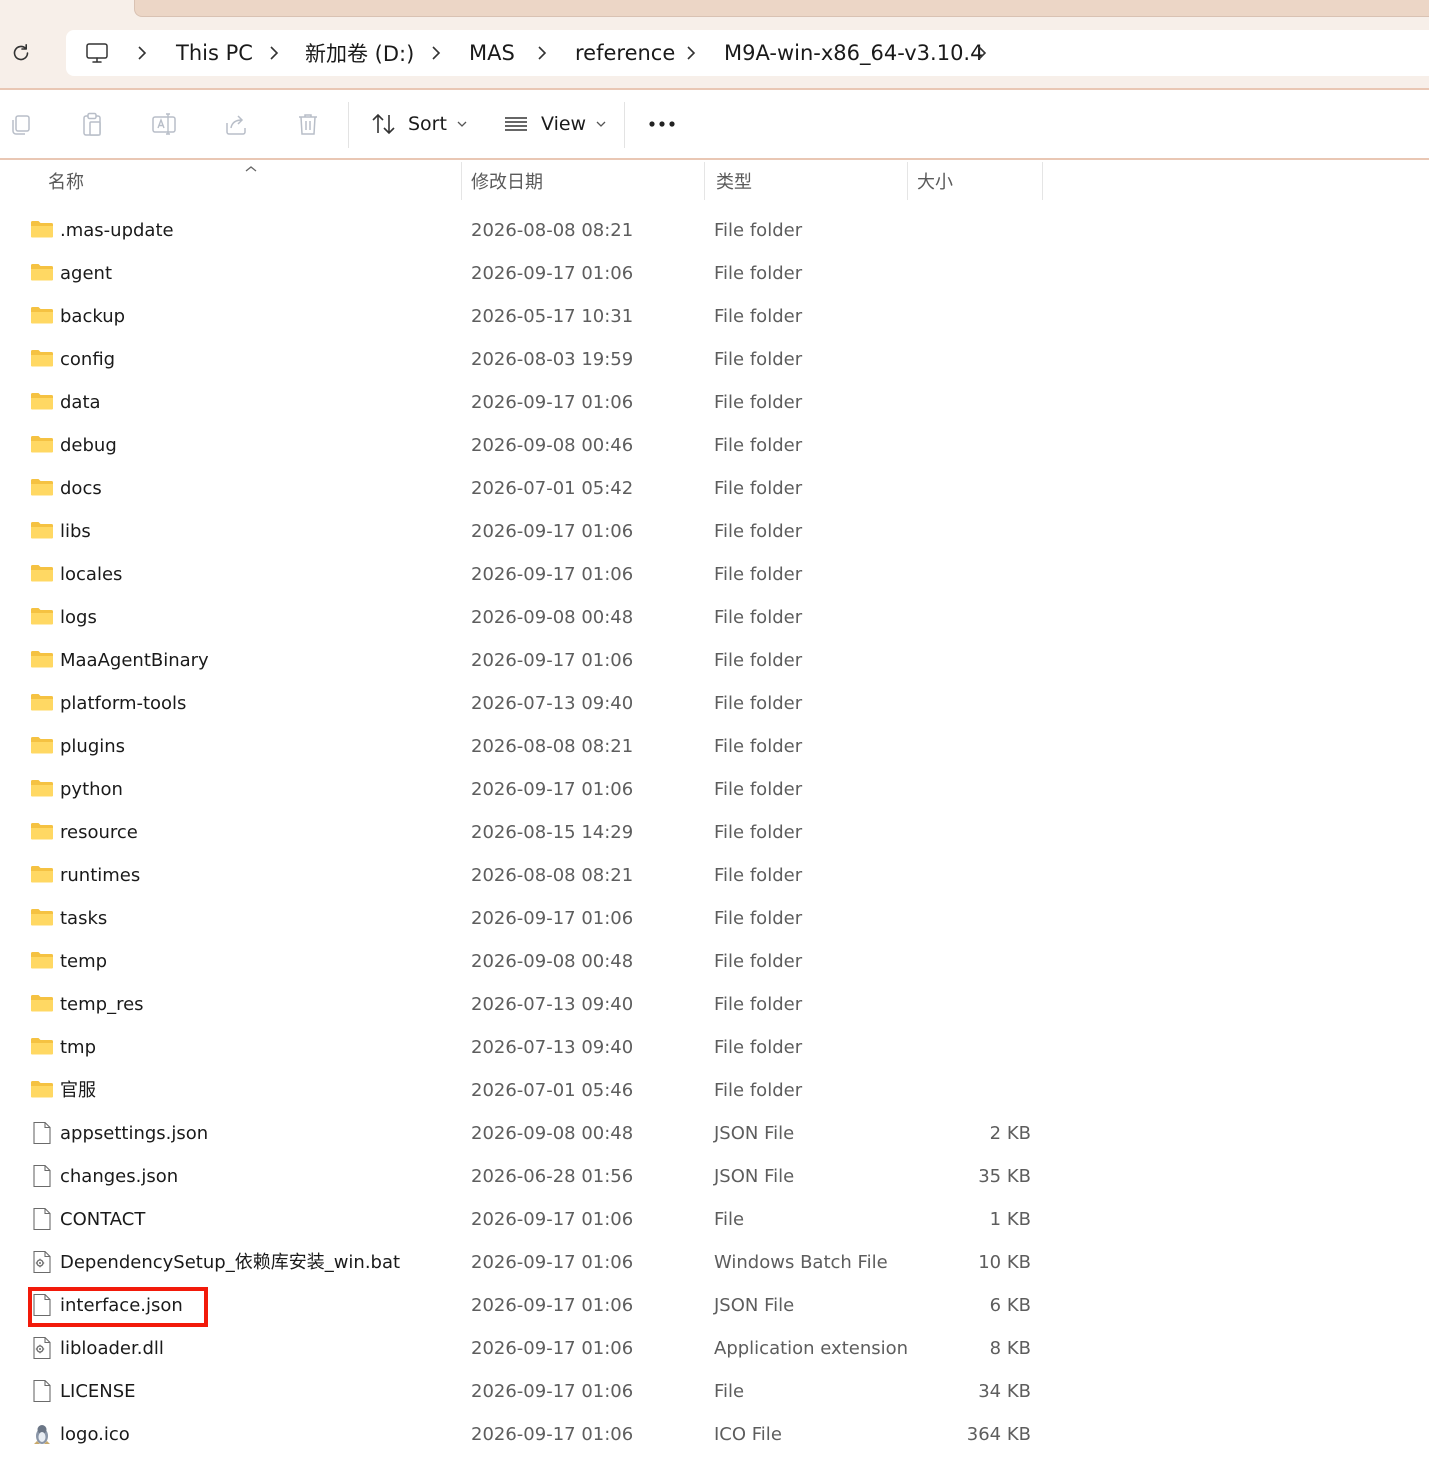 Image resolution: width=1429 pixels, height=1474 pixels. I want to click on folder-row: logs 2026-09-08 00:48 File folder, so click(714, 617).